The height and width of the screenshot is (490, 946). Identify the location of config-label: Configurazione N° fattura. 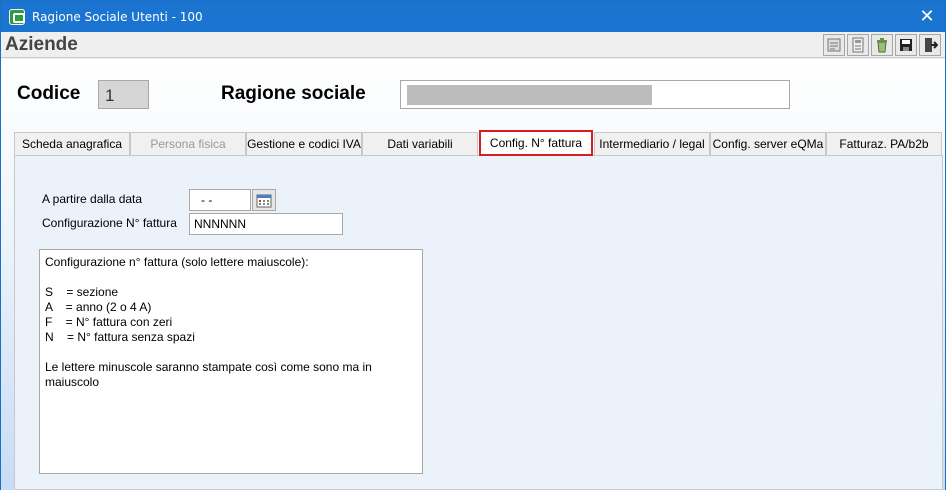
(109, 223).